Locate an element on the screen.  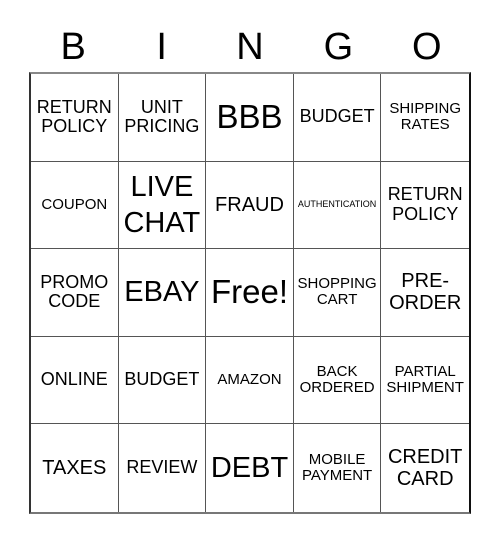
bingo-cell: EBAY is located at coordinates (162, 293).